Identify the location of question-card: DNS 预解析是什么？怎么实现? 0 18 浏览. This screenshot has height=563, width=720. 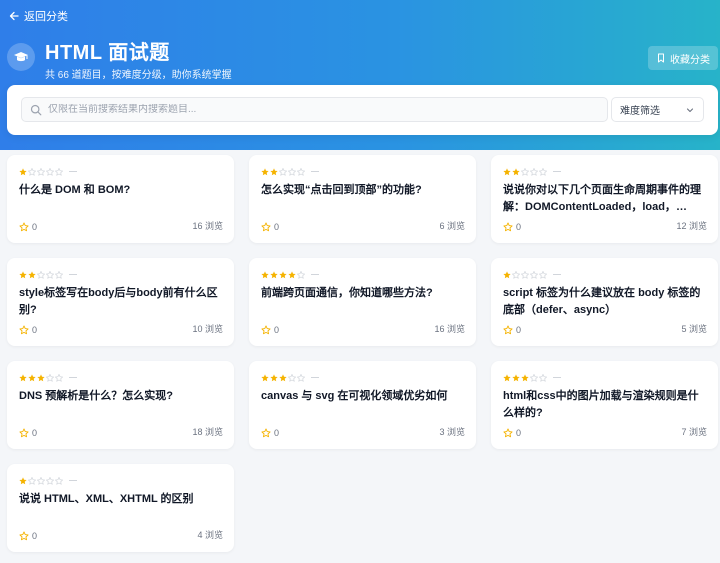
(120, 405).